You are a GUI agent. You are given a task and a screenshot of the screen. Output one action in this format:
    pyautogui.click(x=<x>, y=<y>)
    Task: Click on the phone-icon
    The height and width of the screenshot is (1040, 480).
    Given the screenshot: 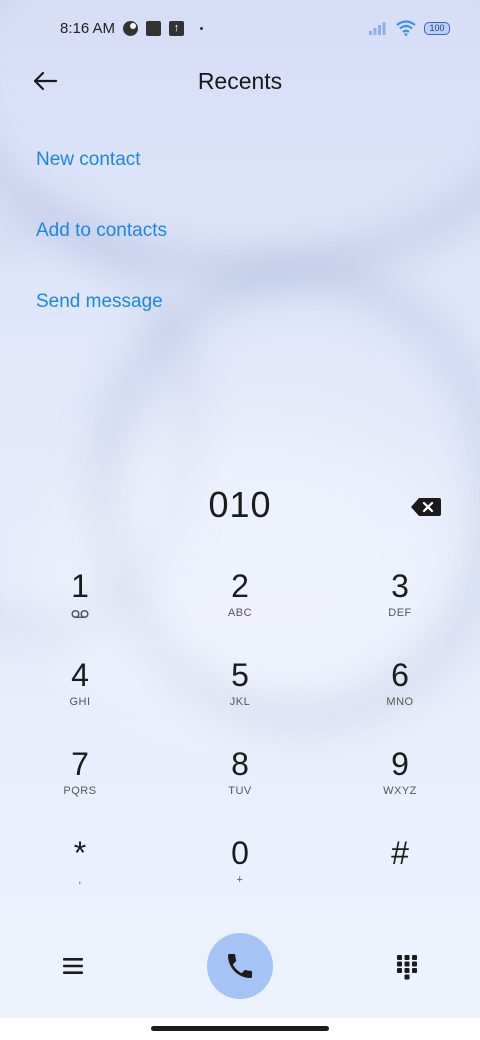 What is the action you would take?
    pyautogui.click(x=240, y=966)
    